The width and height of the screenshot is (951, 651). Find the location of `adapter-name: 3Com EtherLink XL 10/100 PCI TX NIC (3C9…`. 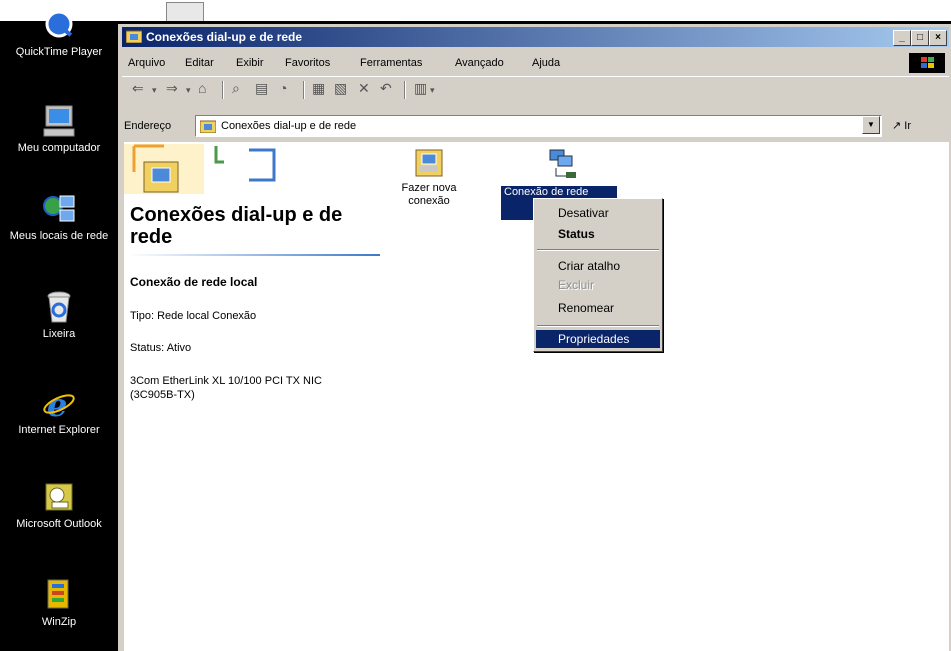

adapter-name: 3Com EtherLink XL 10/100 PCI TX NIC (3C9… is located at coordinates (226, 388).